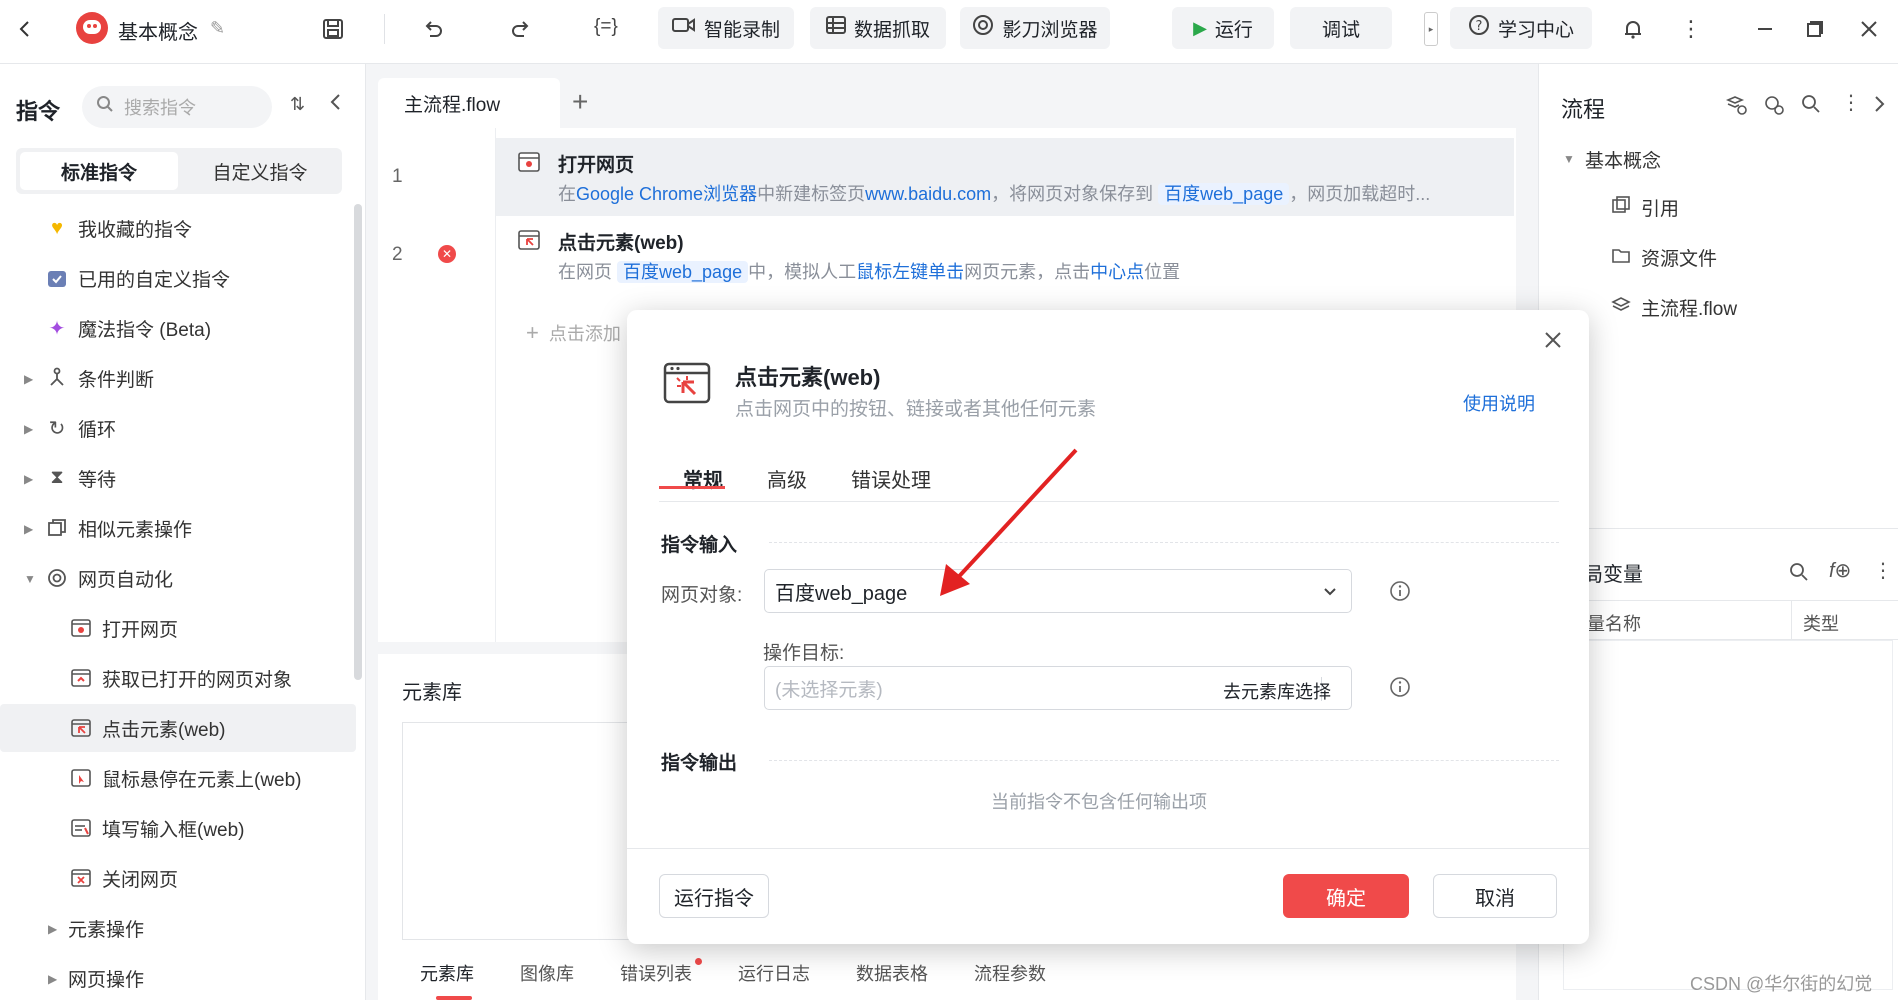 This screenshot has width=1898, height=1000. What do you see at coordinates (99, 171) in the screenshot?
I see `tab-standard: 标准指令` at bounding box center [99, 171].